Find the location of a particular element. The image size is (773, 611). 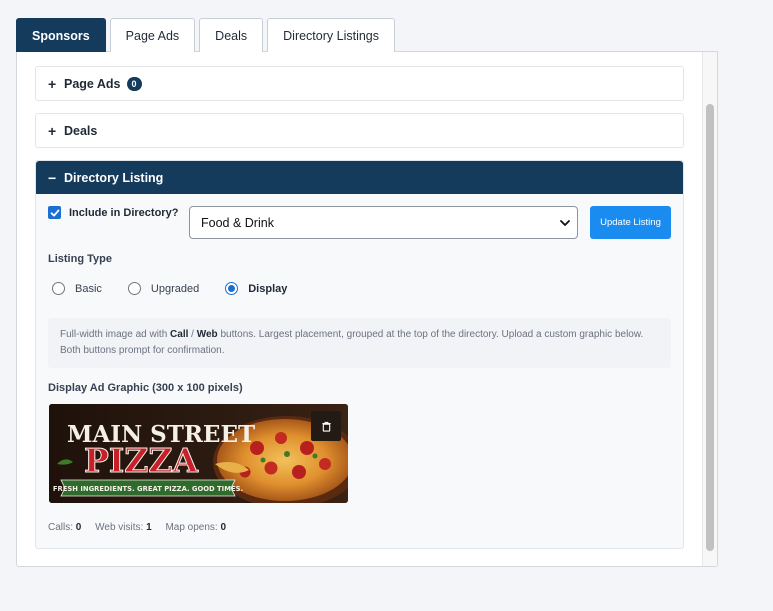

include-checkbox is located at coordinates (54, 212).